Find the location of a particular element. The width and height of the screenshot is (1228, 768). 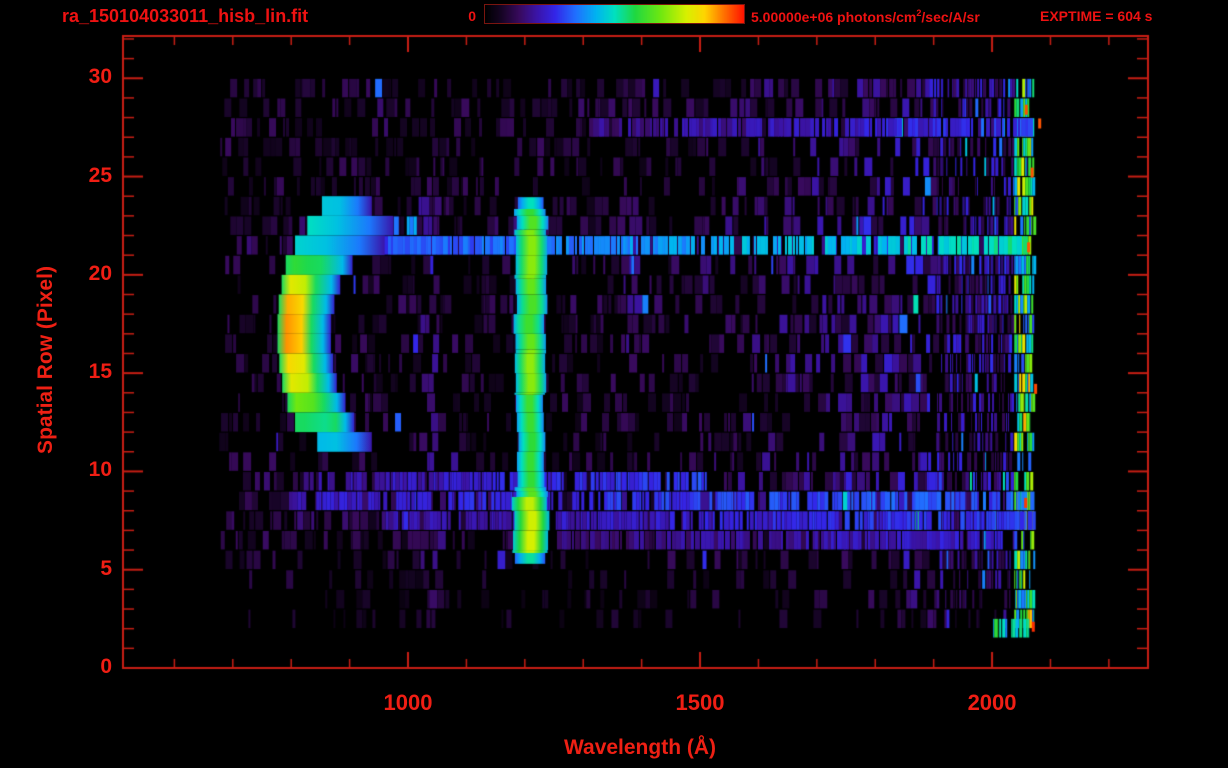

colorbar-max-label-pre: 5.00000e+06 photons/cm is located at coordinates (834, 17).